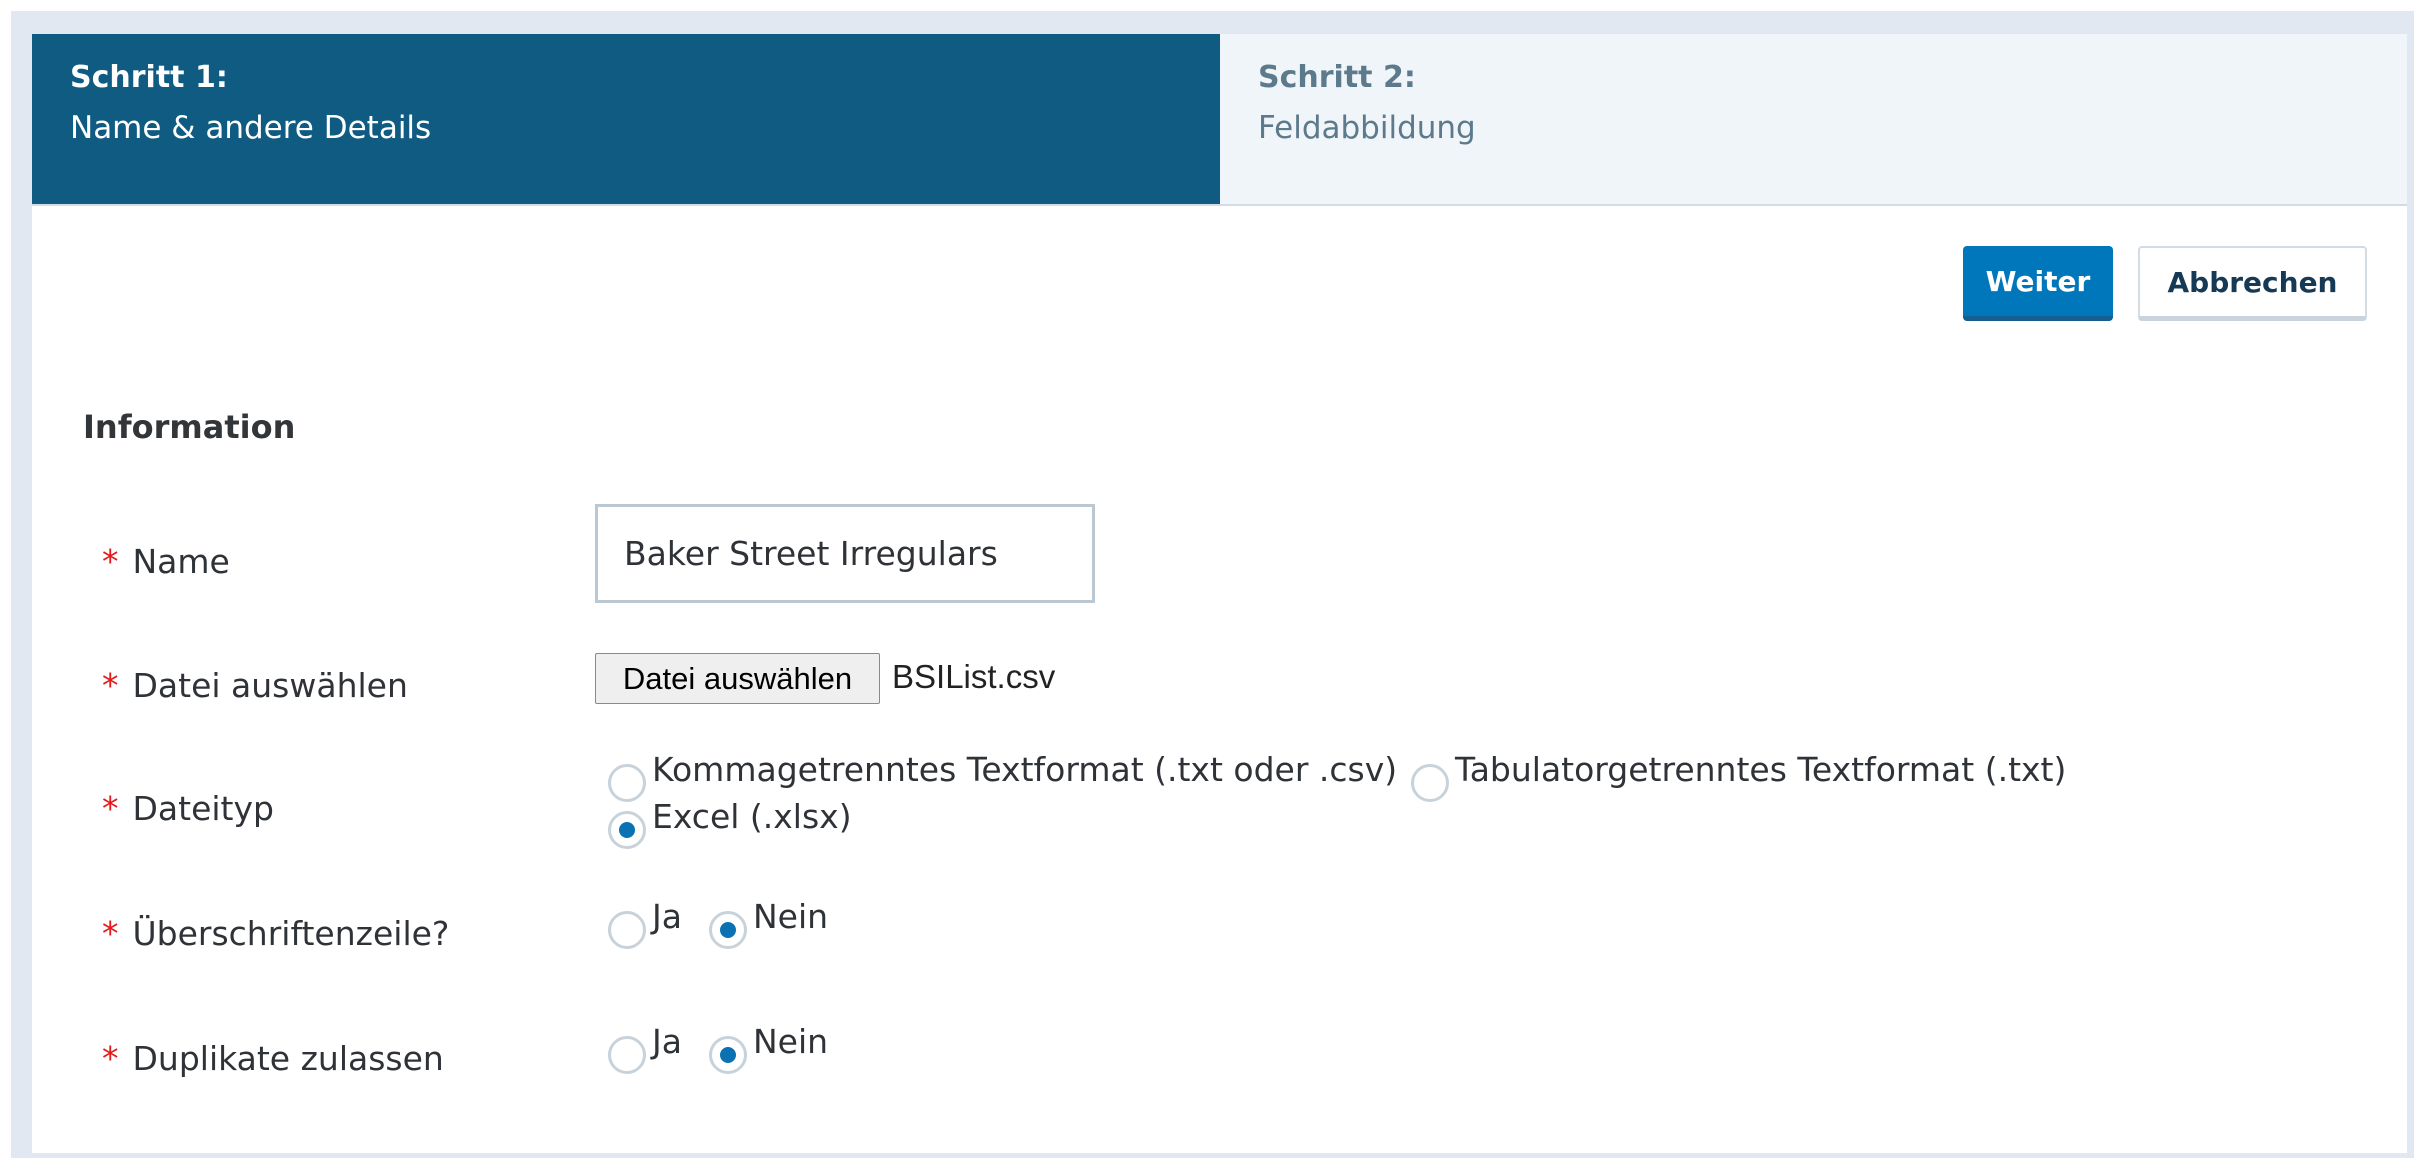  I want to click on file-type-label-text: Dateityp, so click(203, 808).